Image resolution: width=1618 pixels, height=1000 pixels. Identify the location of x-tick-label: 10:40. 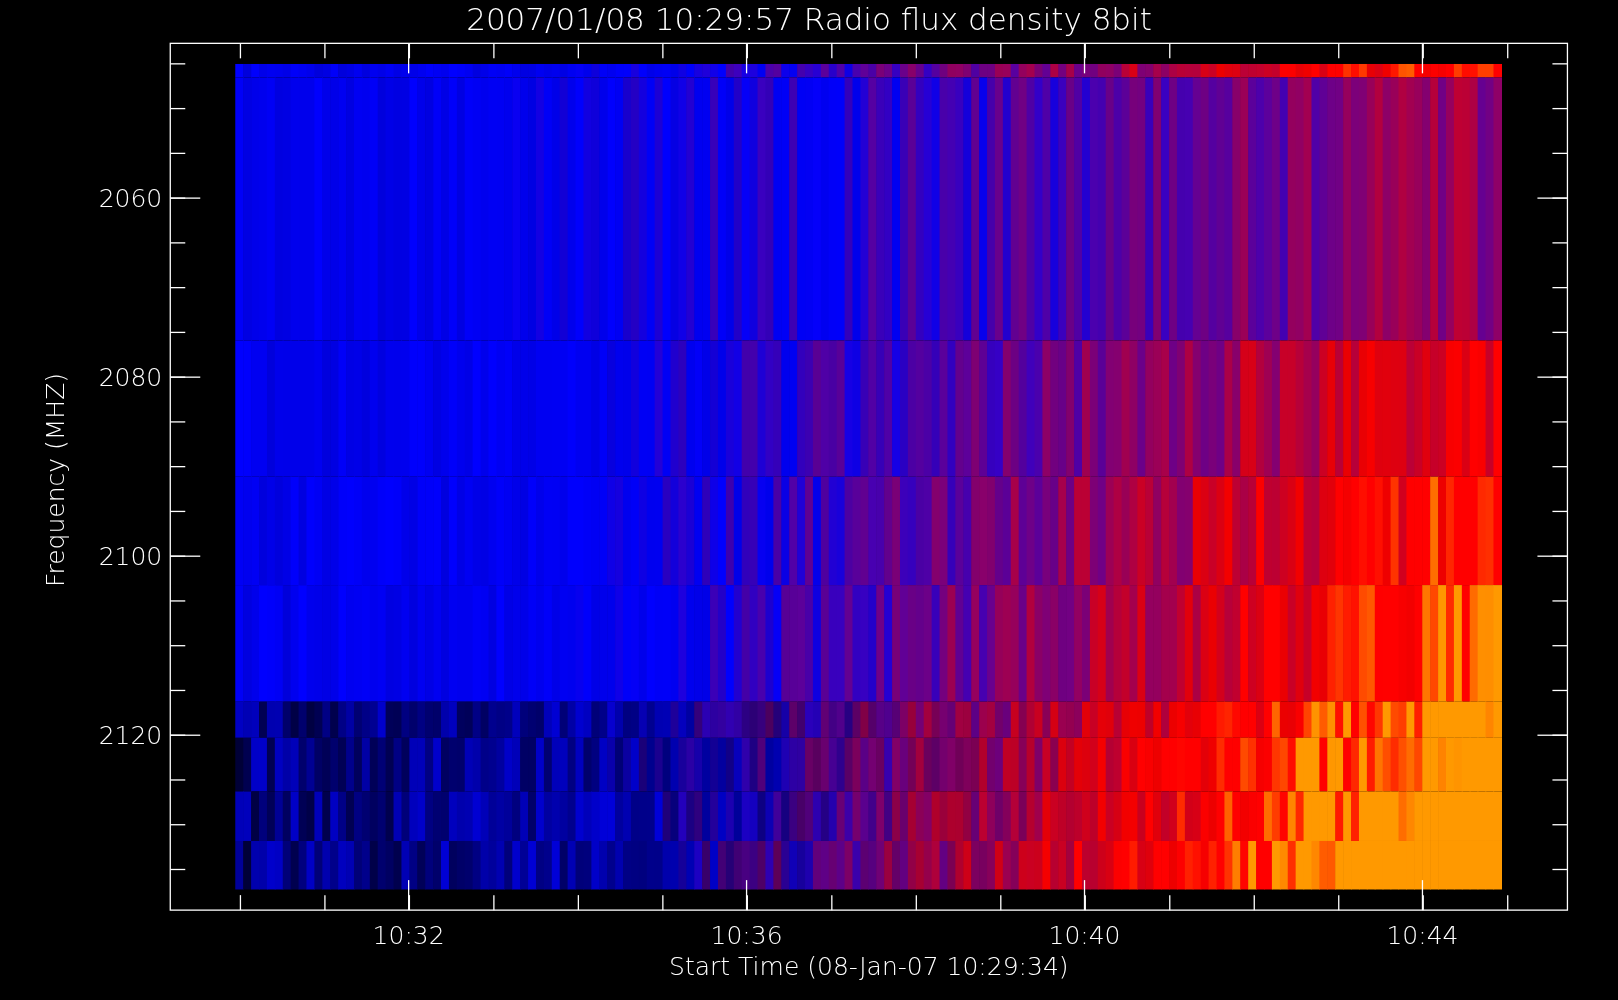
(1084, 936).